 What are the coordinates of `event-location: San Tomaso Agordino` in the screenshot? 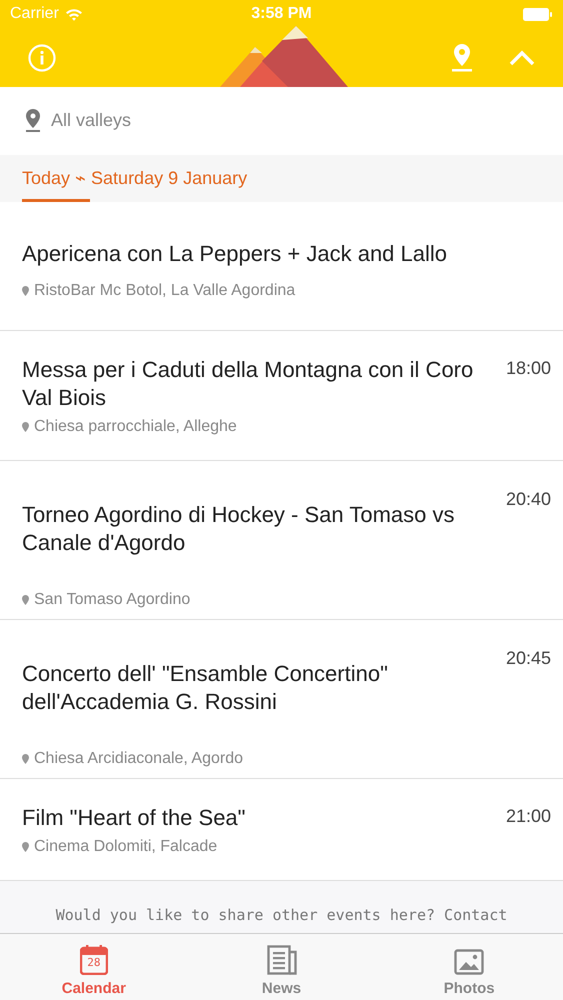 It's located at (112, 600).